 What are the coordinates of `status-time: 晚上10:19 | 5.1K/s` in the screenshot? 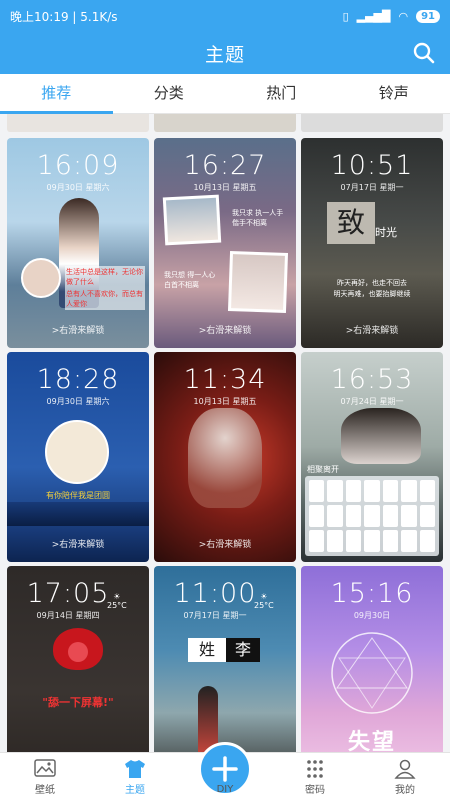 It's located at (64, 16).